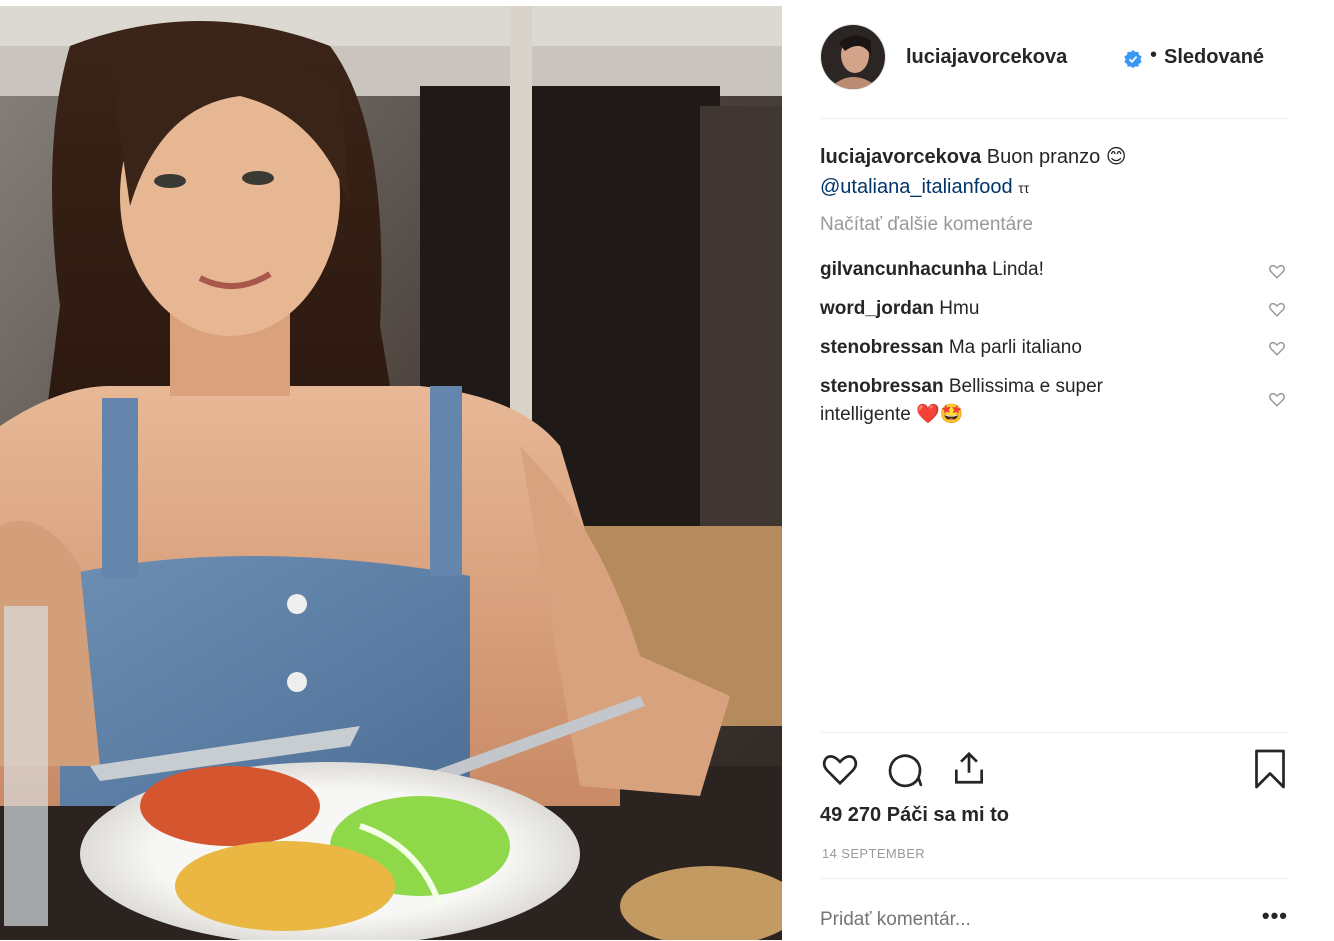  Describe the element at coordinates (1054, 70) in the screenshot. I see `post-header: luciajavorcekova • Sledované` at that location.